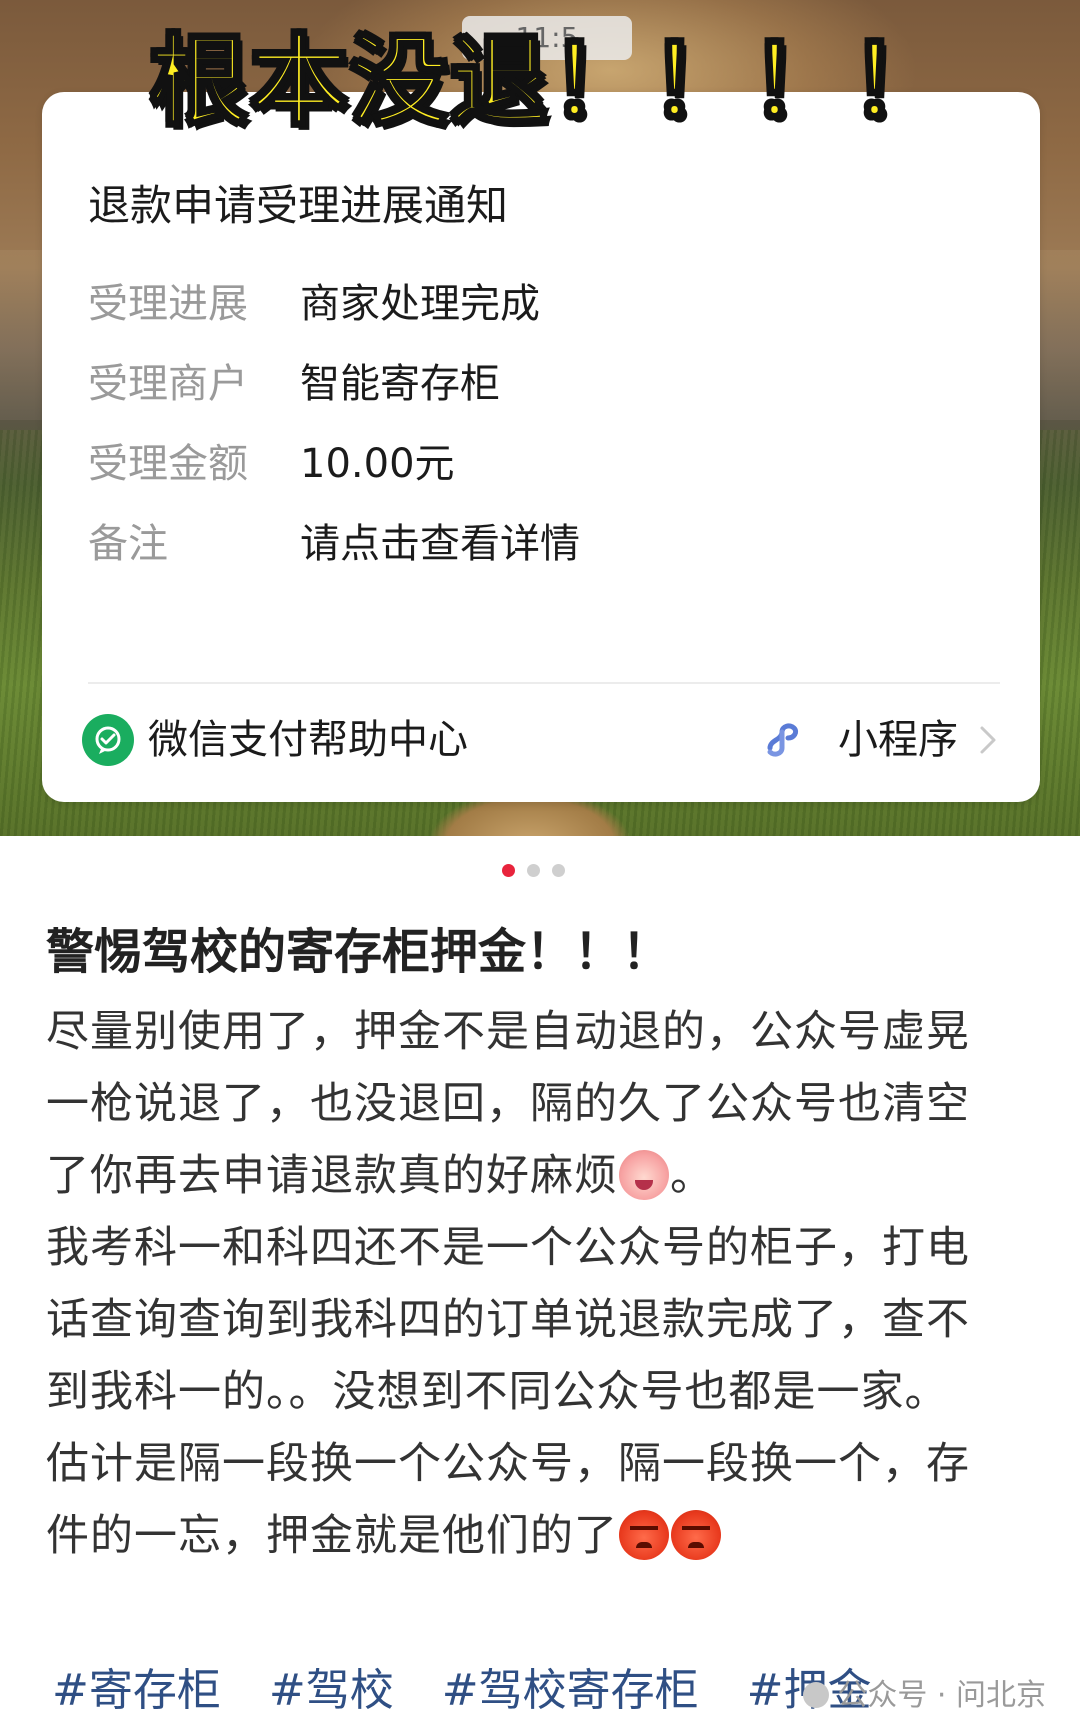 This screenshot has width=1080, height=1726. Describe the element at coordinates (400, 384) in the screenshot. I see `row-value: 智能寄存柜` at that location.